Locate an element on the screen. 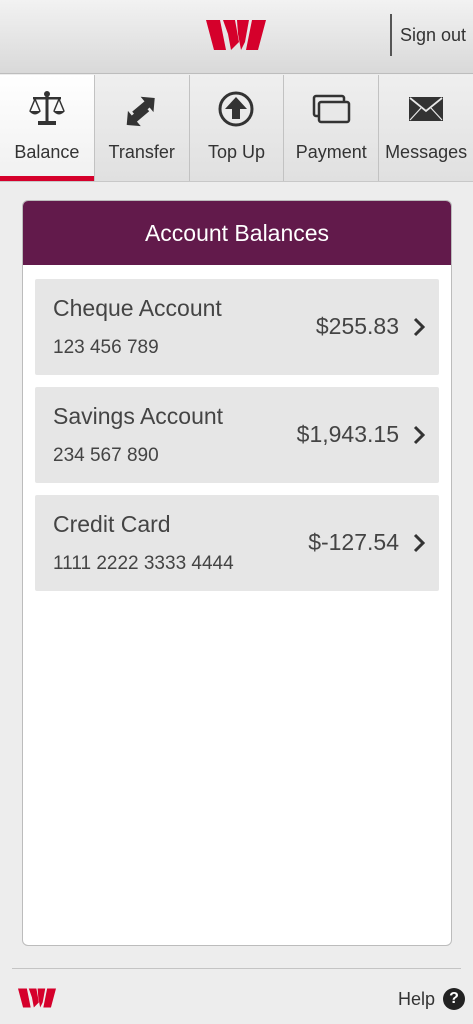  account-balance: $255.83 is located at coordinates (357, 326).